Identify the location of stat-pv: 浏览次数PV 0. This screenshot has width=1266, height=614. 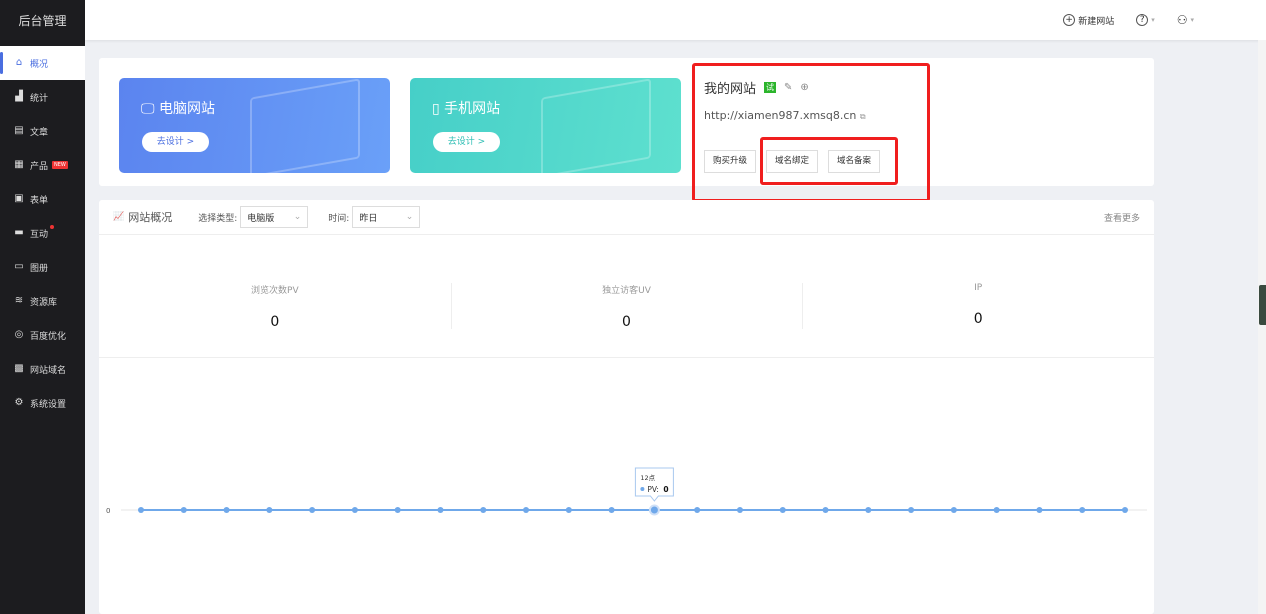
(275, 308).